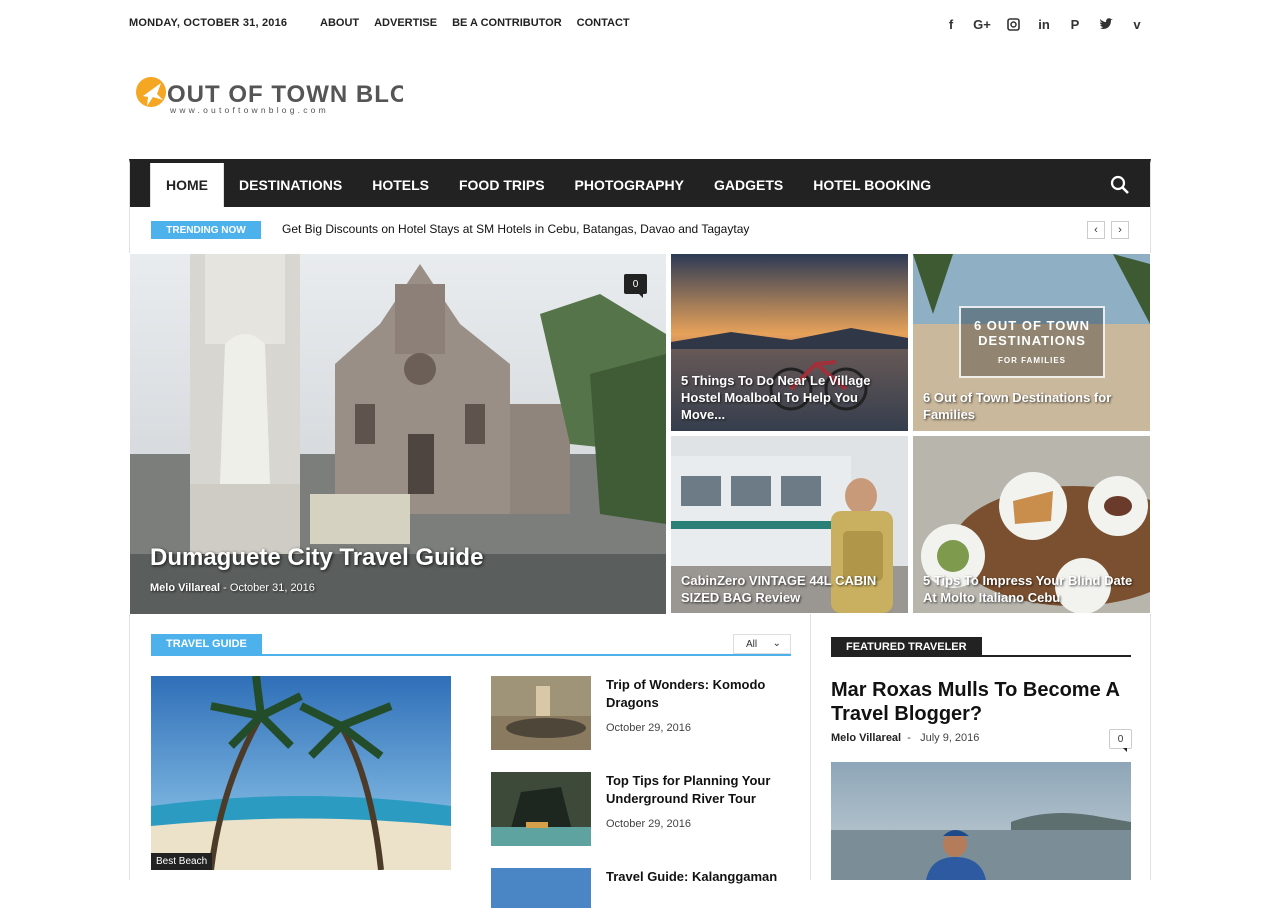 This screenshot has height=908, width=1280. I want to click on chevron-right-icon: ›, so click(1120, 230).